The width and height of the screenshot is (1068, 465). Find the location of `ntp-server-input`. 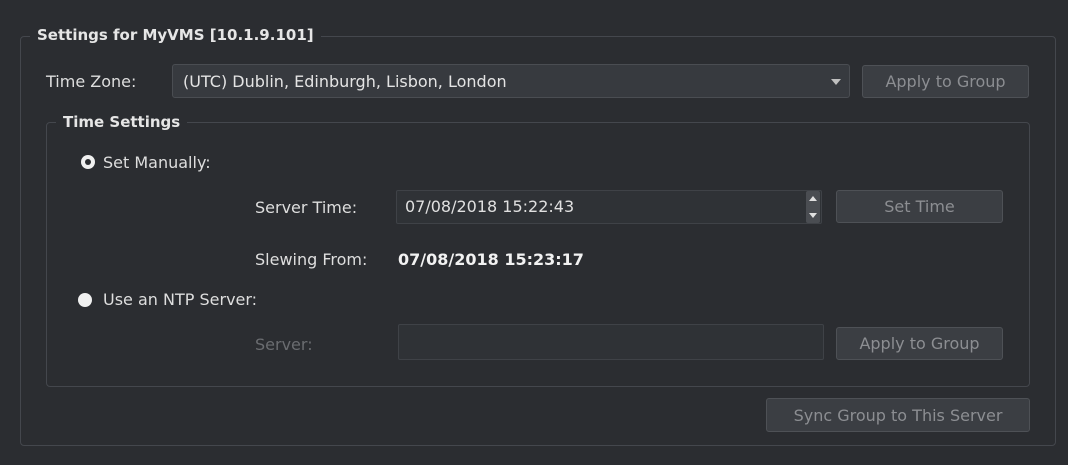

ntp-server-input is located at coordinates (611, 342).